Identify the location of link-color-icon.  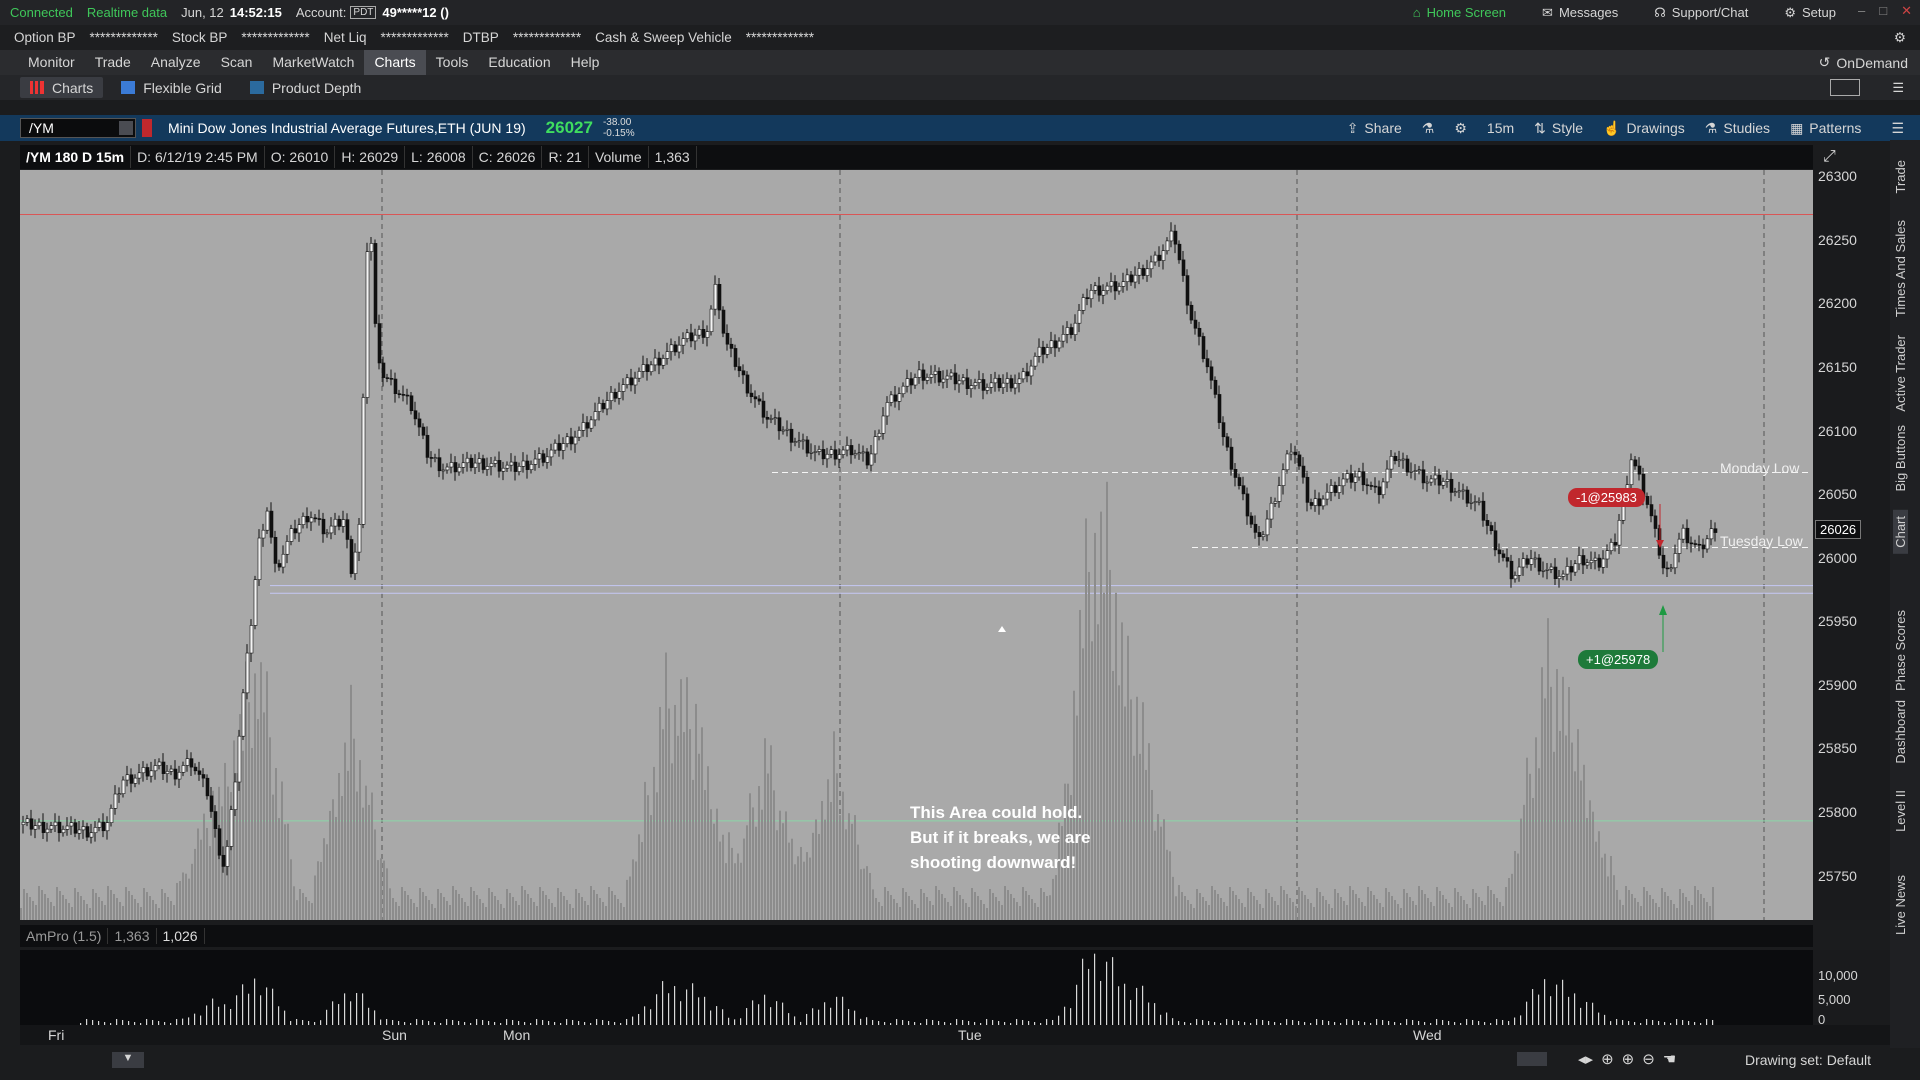
(147, 128).